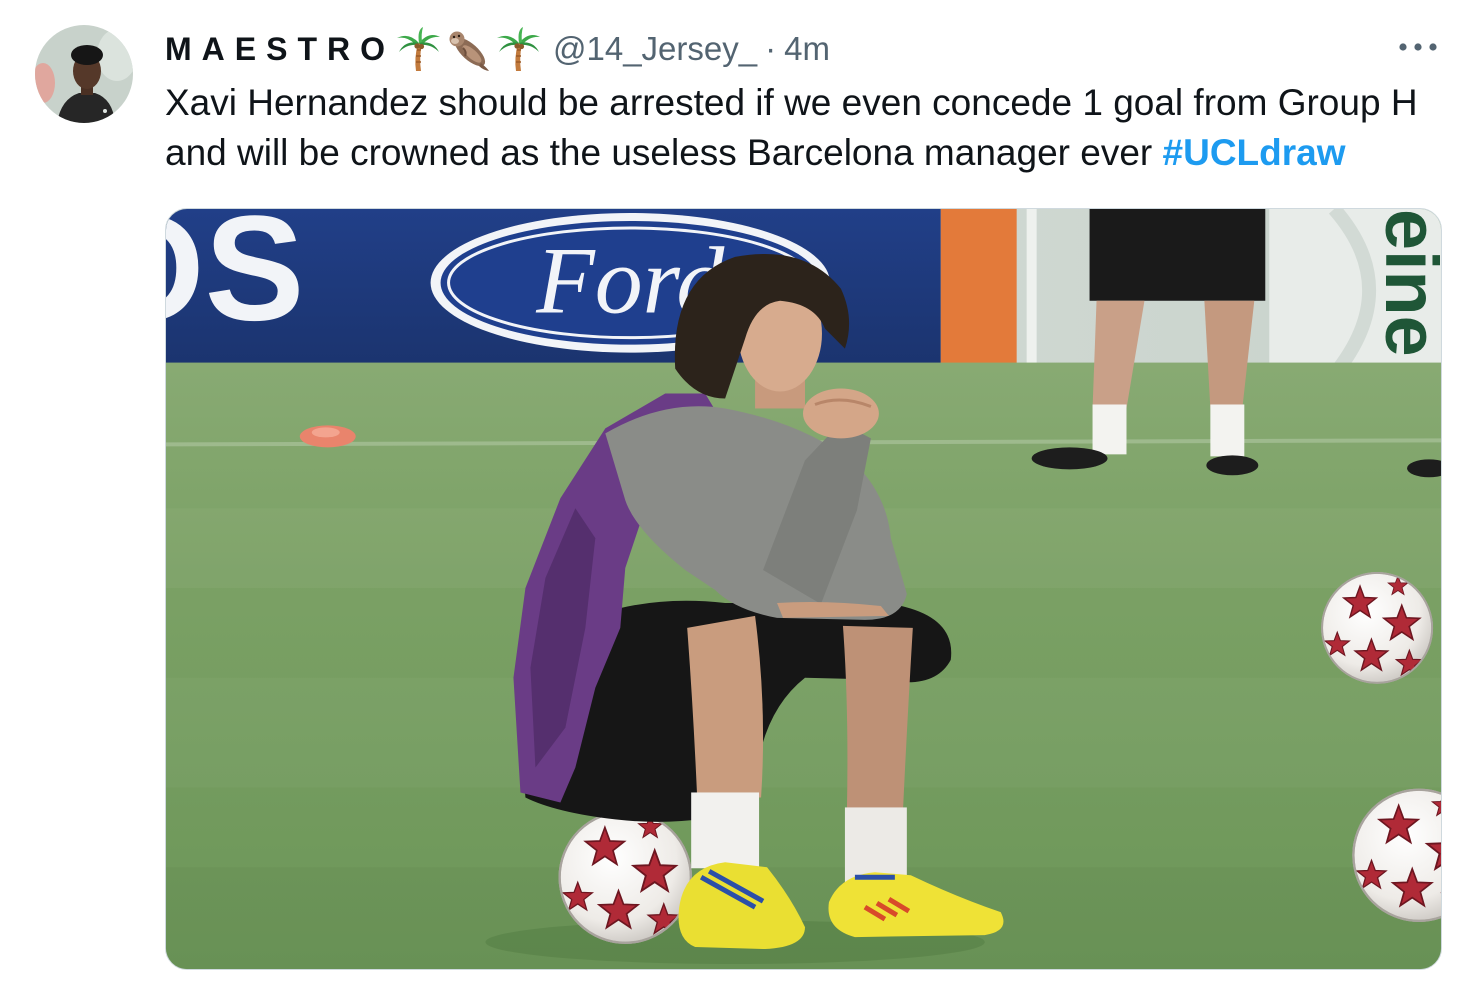 The height and width of the screenshot is (983, 1460). Describe the element at coordinates (807, 49) in the screenshot. I see `tweet-timestamp: 4m` at that location.